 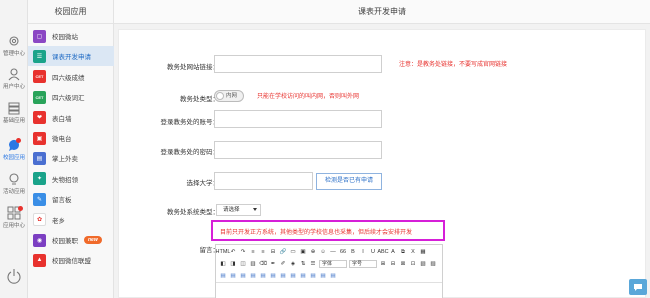 I want to click on toolbar-button: U, so click(x=373, y=252).